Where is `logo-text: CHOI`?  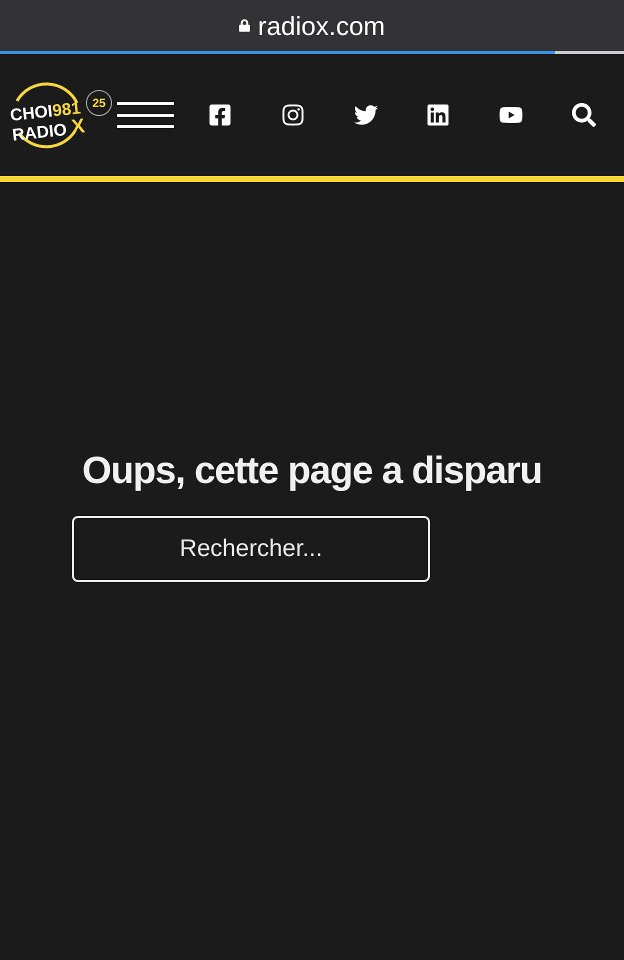
logo-text: CHOI is located at coordinates (31, 113).